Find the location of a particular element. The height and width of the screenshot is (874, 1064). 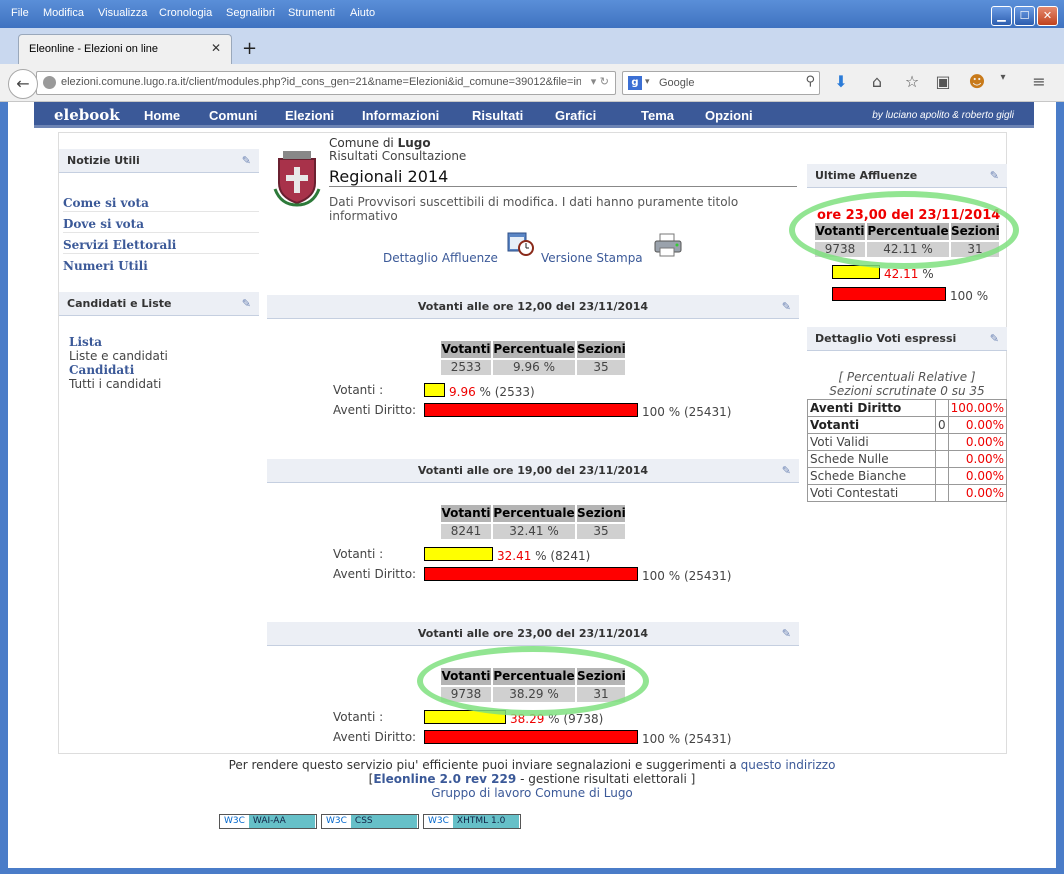

tab-close-icon: ✕ is located at coordinates (216, 48).